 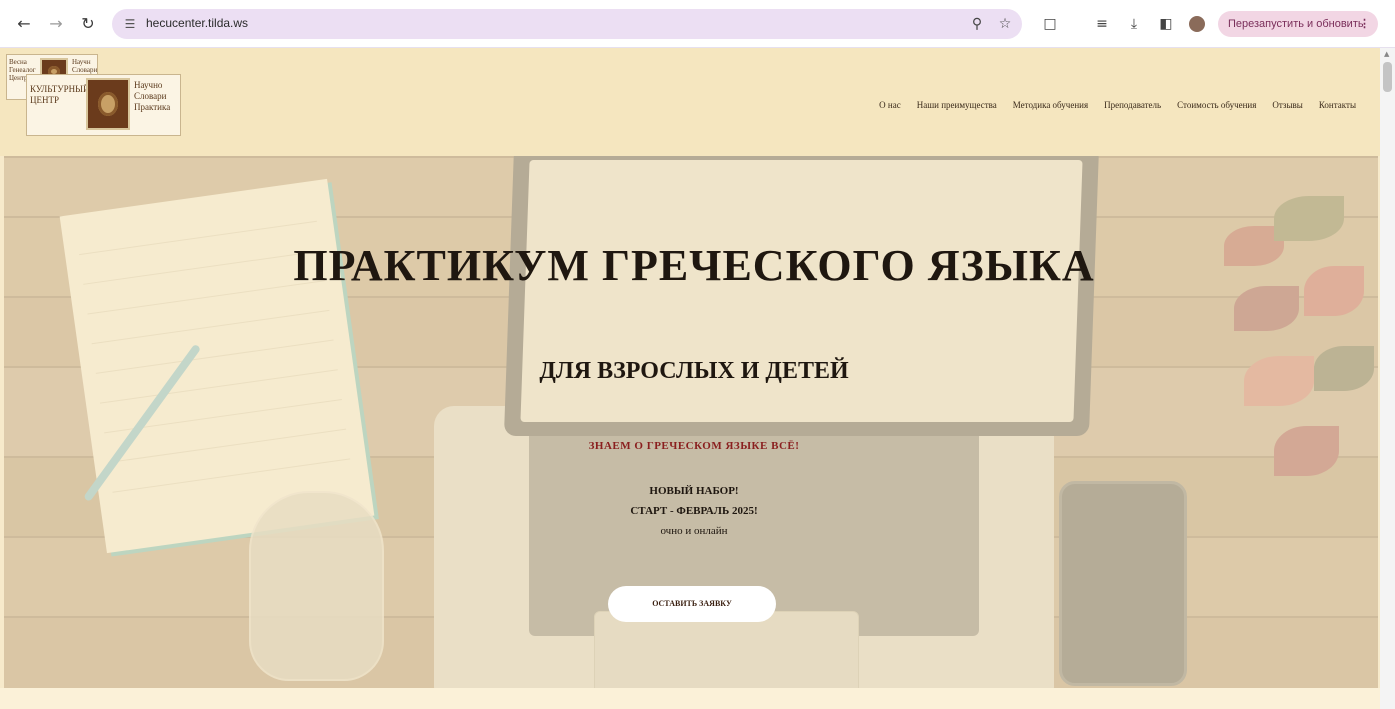 I want to click on menu-price: Стоимость обучения, so click(x=1216, y=105).